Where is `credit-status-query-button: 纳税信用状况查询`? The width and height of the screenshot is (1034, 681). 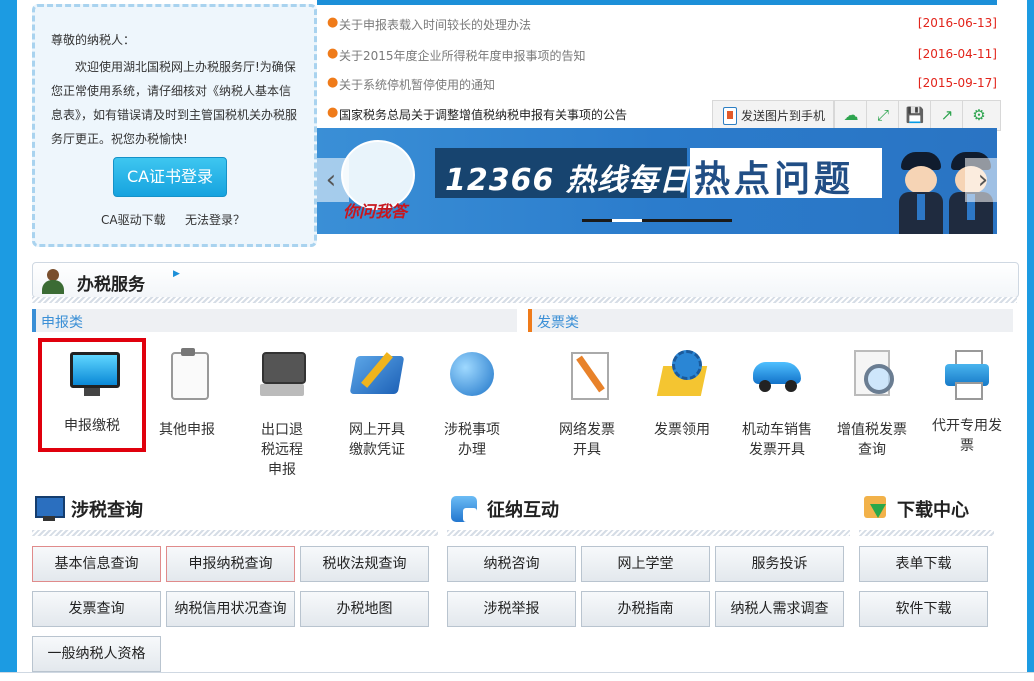 credit-status-query-button: 纳税信用状况查询 is located at coordinates (230, 609).